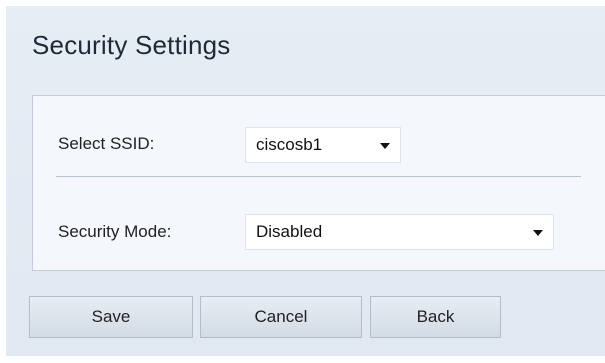 This screenshot has width=605, height=363. I want to click on divider, so click(318, 176).